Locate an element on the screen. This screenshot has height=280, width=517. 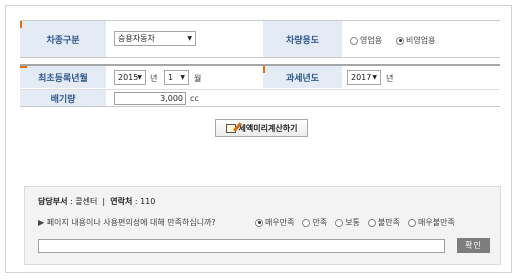
form-row-car: 차종구분 승용자동차 ▼ 차량용도 영업용 비영업용 is located at coordinates (260, 39).